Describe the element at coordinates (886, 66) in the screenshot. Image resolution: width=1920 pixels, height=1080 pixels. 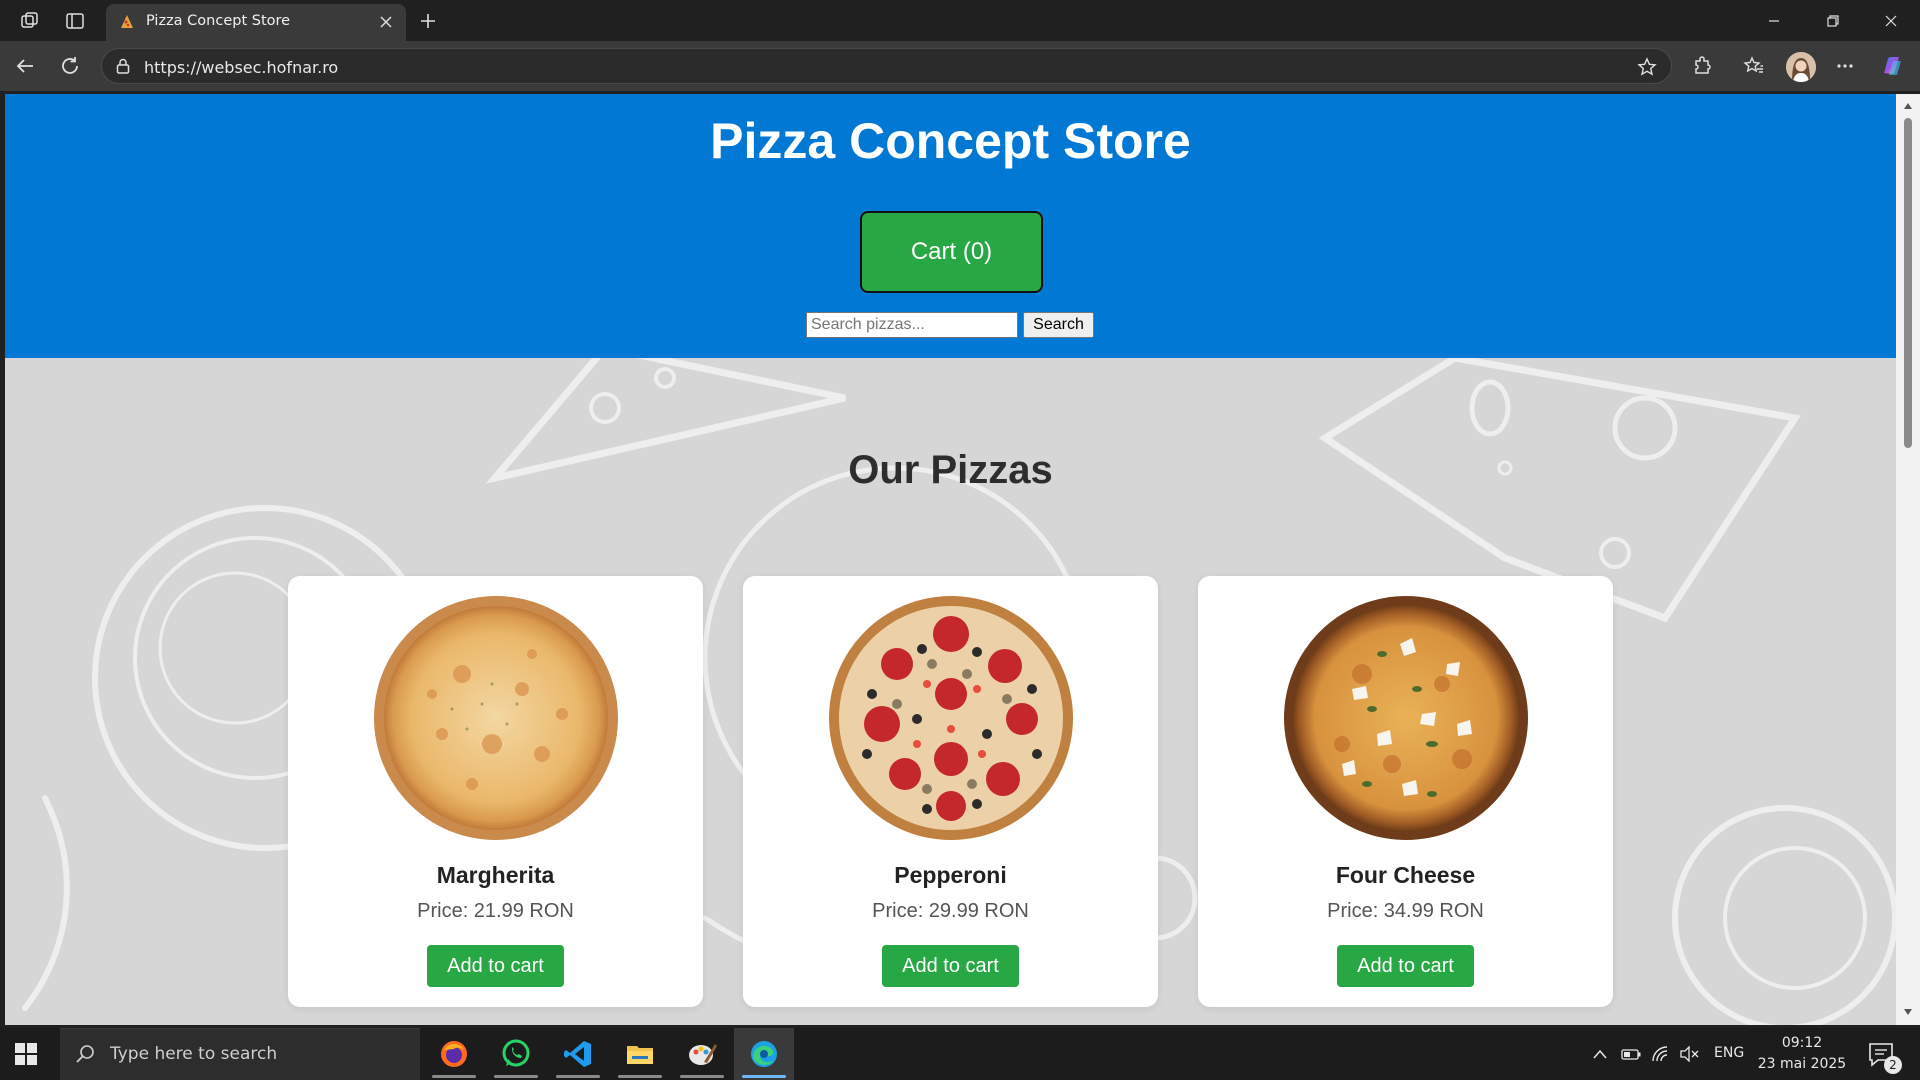
I see `address-bar: https://websec.hofnar.ro` at that location.